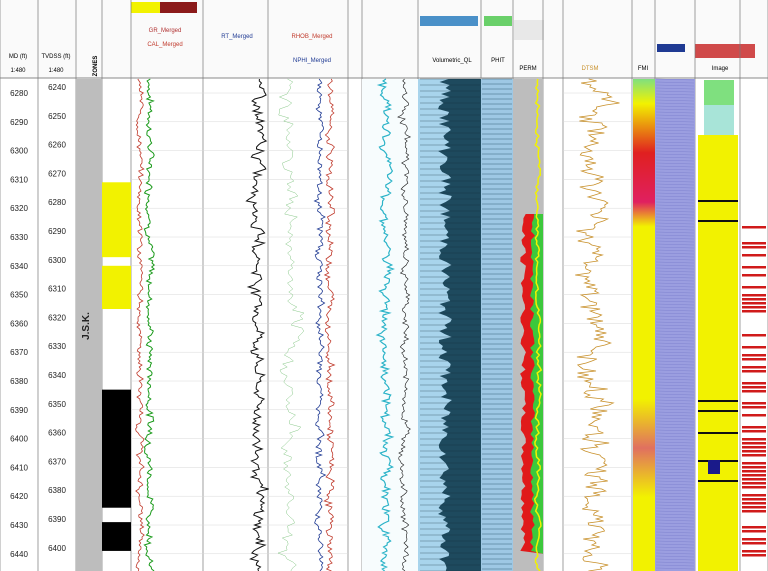 The height and width of the screenshot is (571, 768). What do you see at coordinates (671, 48) in the screenshot?
I see `image-header-swatch` at bounding box center [671, 48].